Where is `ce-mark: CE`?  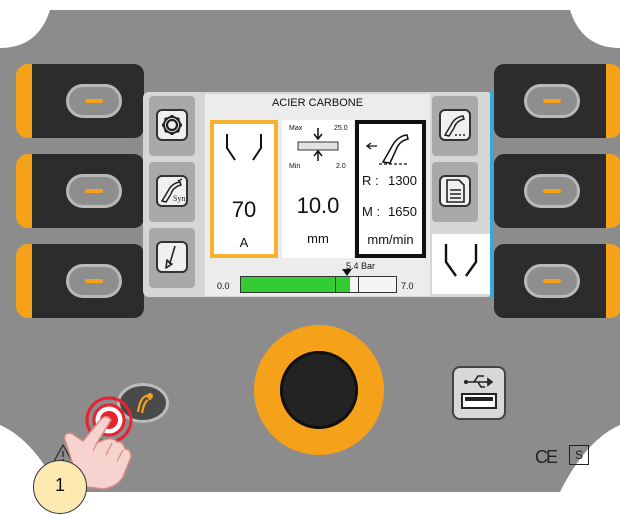
ce-mark: CE is located at coordinates (546, 457).